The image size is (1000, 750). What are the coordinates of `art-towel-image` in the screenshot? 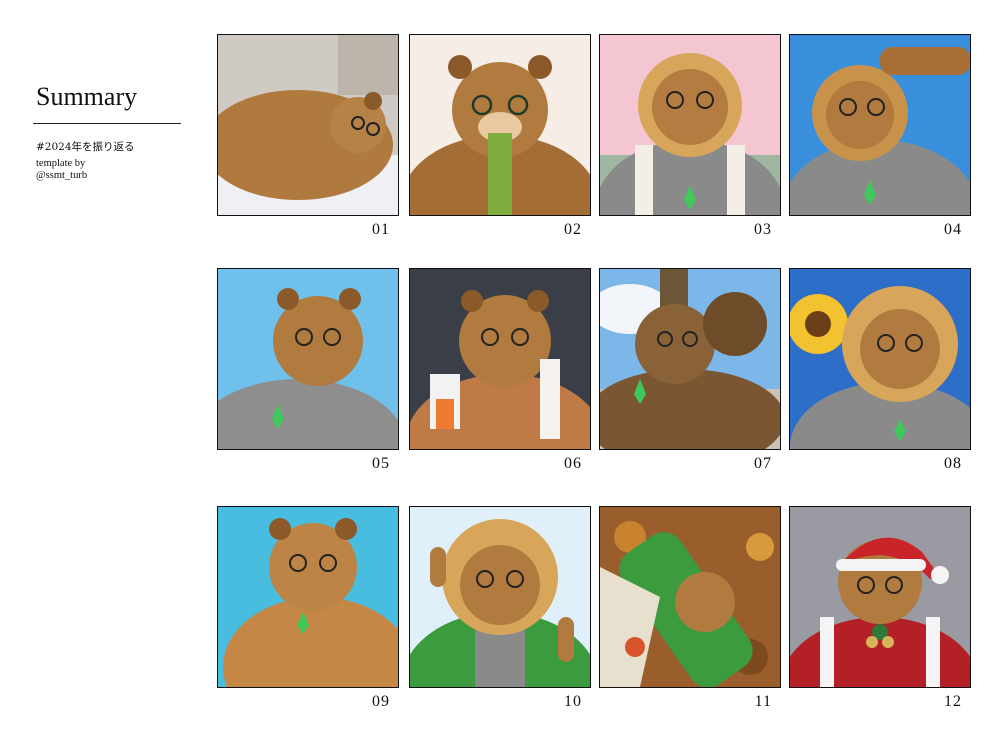 It's located at (500, 125).